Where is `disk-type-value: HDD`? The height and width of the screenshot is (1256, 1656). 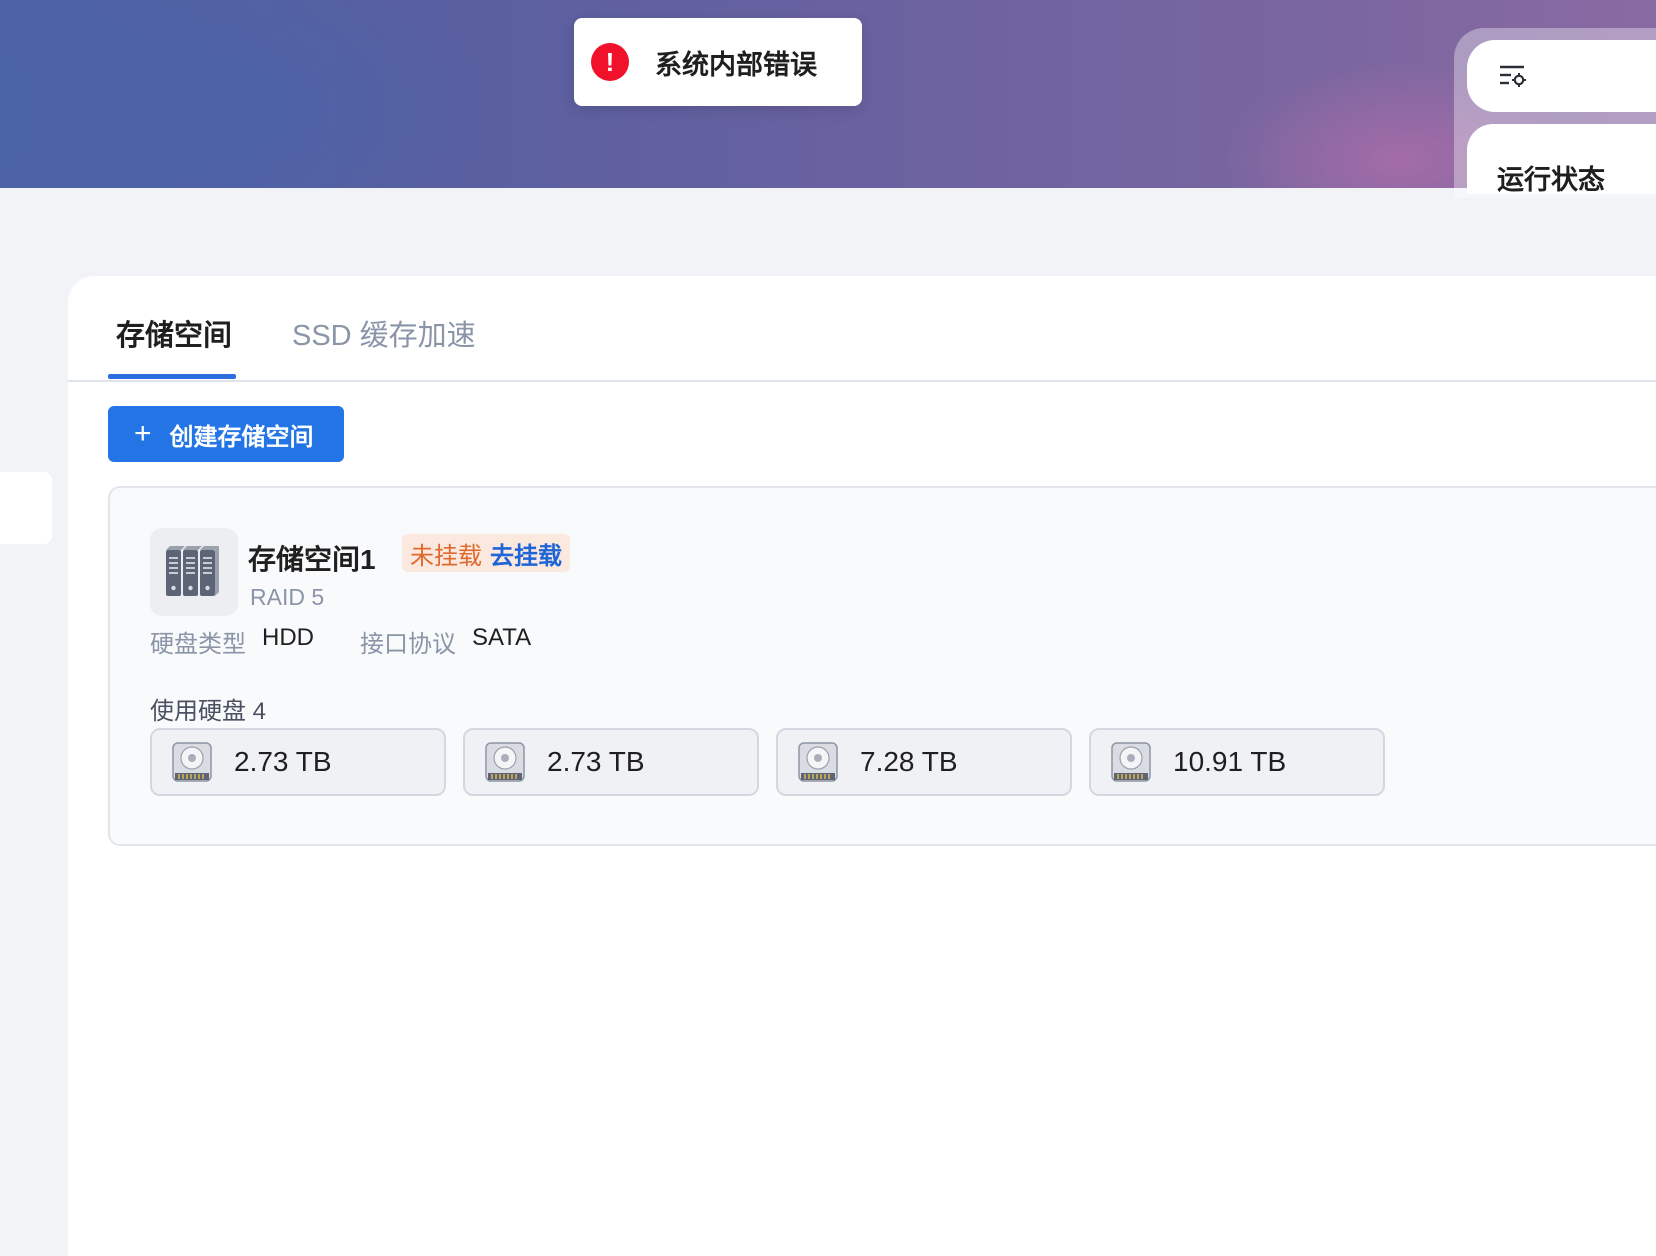 disk-type-value: HDD is located at coordinates (288, 637).